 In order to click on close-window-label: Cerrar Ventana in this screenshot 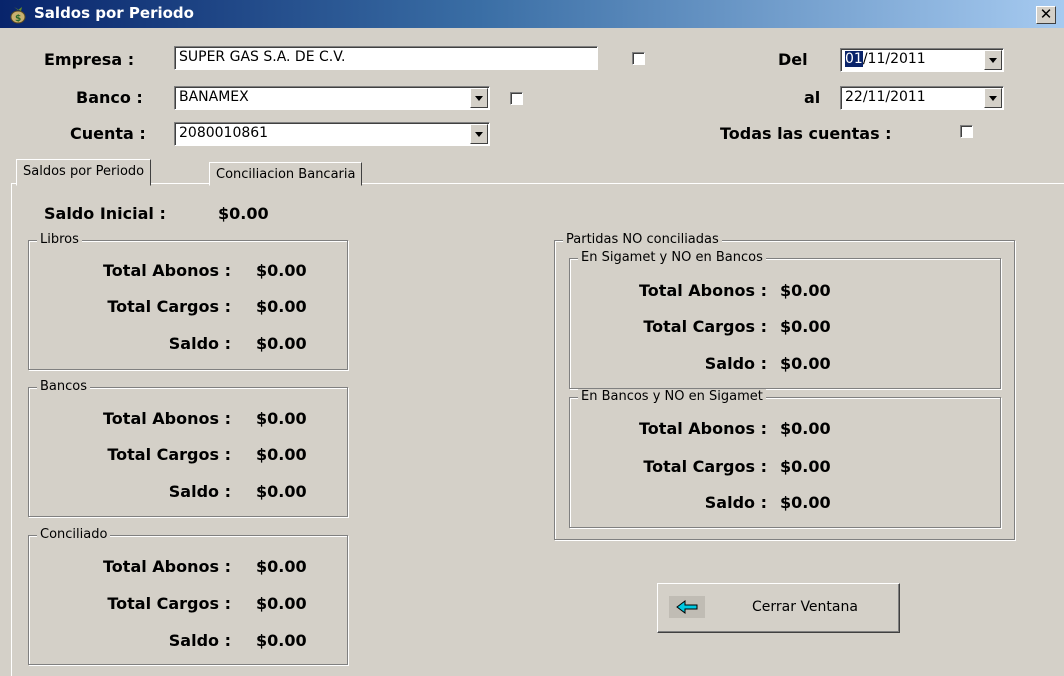, I will do `click(805, 607)`.